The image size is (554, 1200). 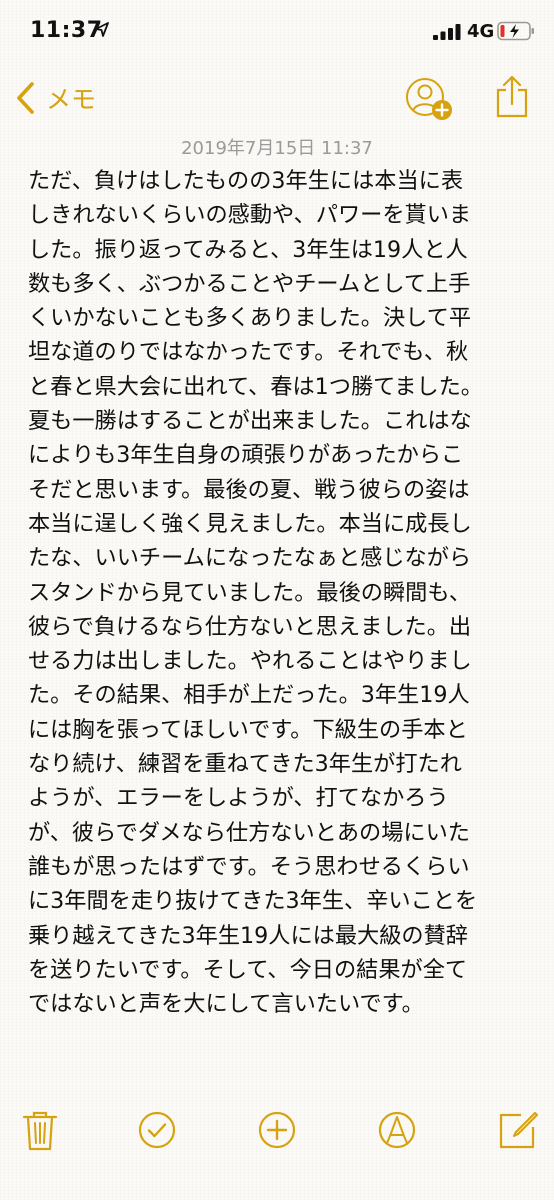 What do you see at coordinates (512, 97) in the screenshot?
I see `share-icon` at bounding box center [512, 97].